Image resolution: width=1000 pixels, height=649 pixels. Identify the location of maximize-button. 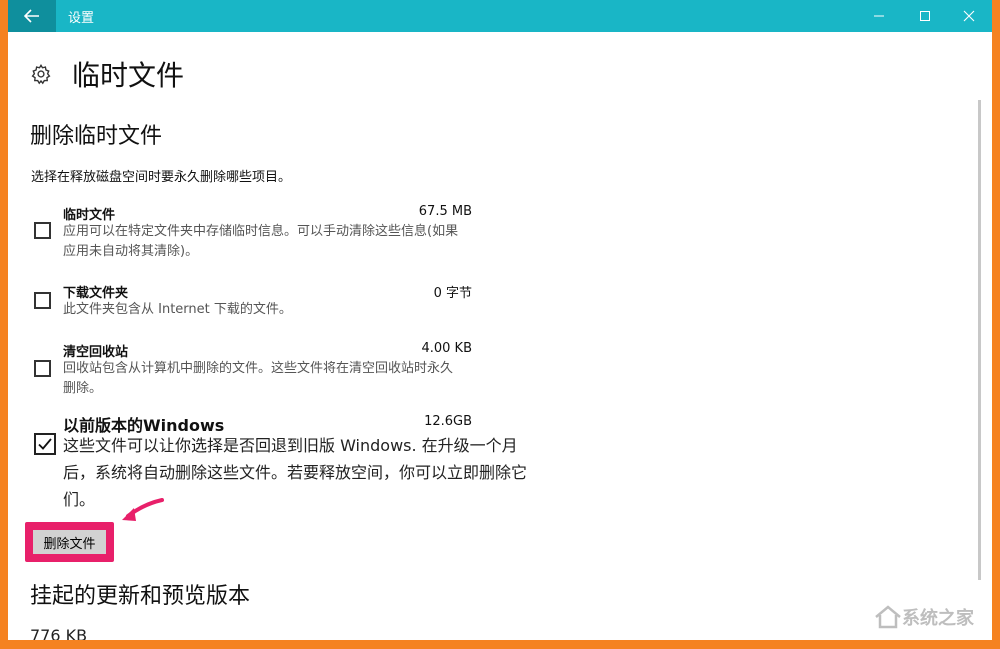
(925, 16).